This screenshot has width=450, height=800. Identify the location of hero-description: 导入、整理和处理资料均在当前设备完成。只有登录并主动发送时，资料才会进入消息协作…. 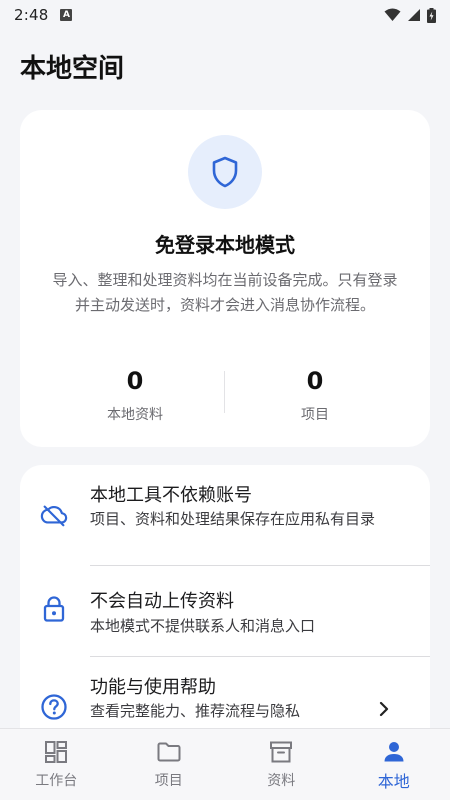
(225, 292).